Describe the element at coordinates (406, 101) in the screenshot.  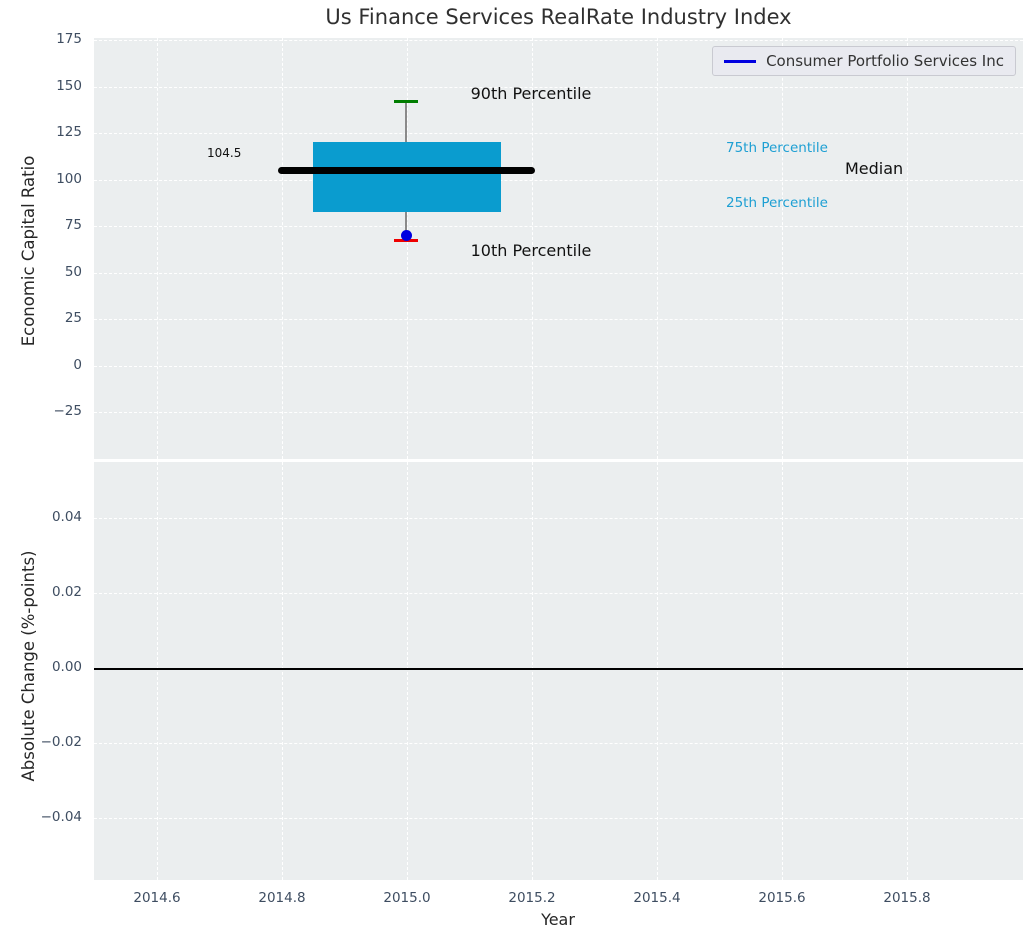
I see `p90-cap` at that location.